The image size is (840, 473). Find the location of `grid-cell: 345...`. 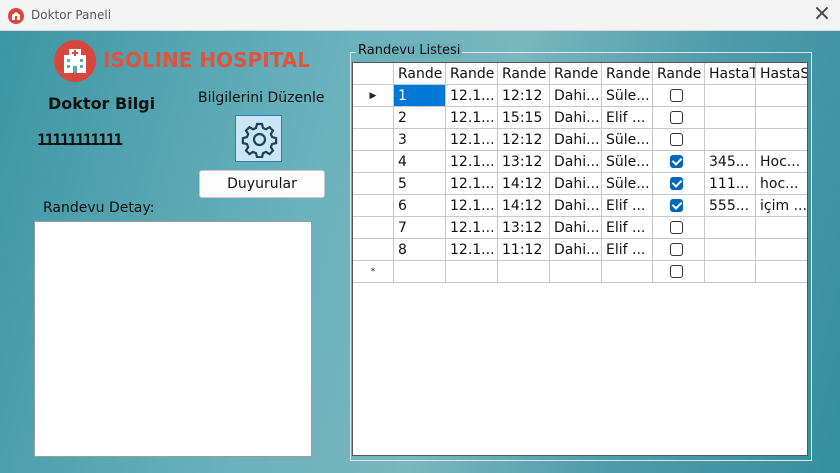

grid-cell: 345... is located at coordinates (730, 162).